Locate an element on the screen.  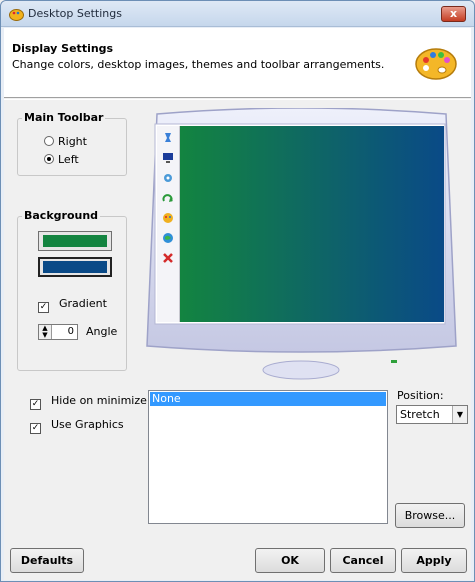
radio-right-label: Right is located at coordinates (72, 141).